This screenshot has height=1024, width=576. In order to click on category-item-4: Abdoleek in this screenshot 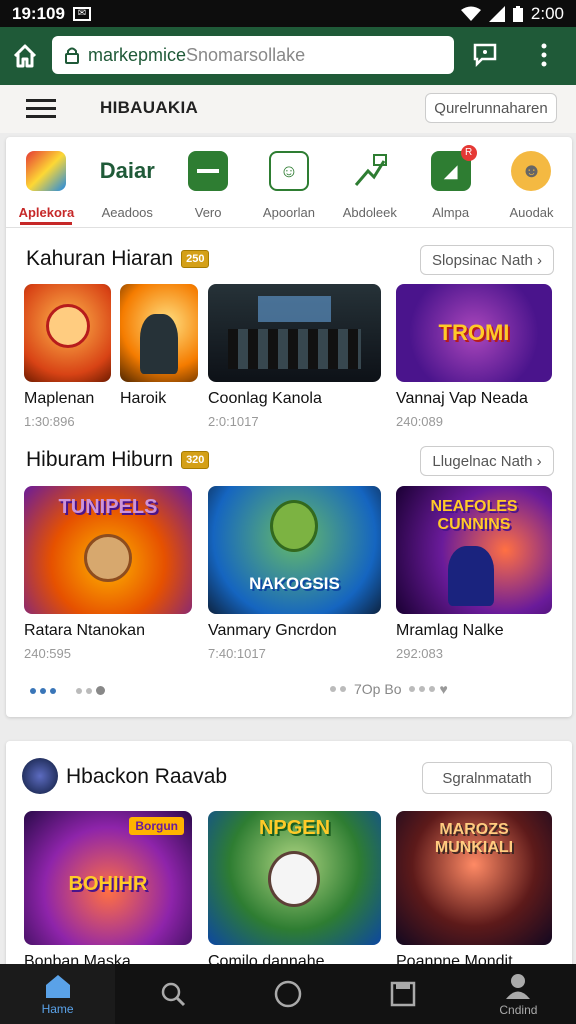, I will do `click(370, 188)`.